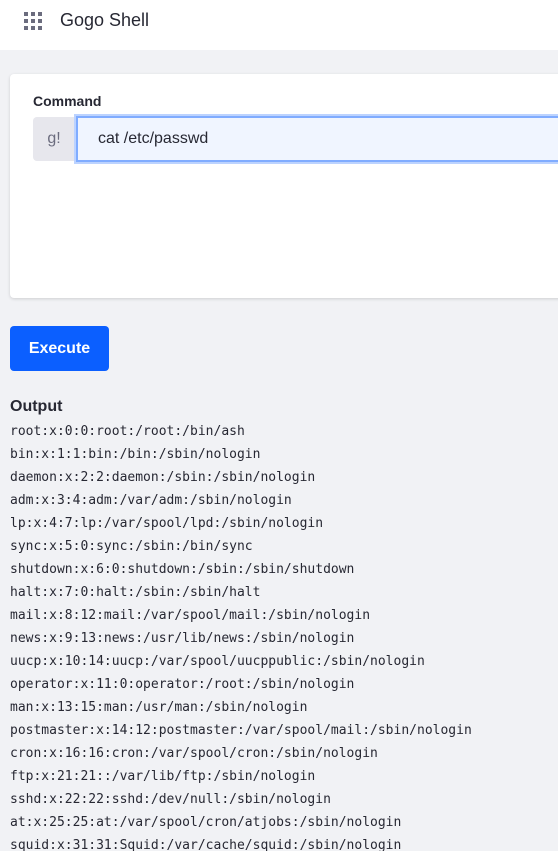 The width and height of the screenshot is (558, 851). What do you see at coordinates (151, 500) in the screenshot?
I see `output-line: adm:x:3:4:adm:/var/adm:/sbin/nologin` at bounding box center [151, 500].